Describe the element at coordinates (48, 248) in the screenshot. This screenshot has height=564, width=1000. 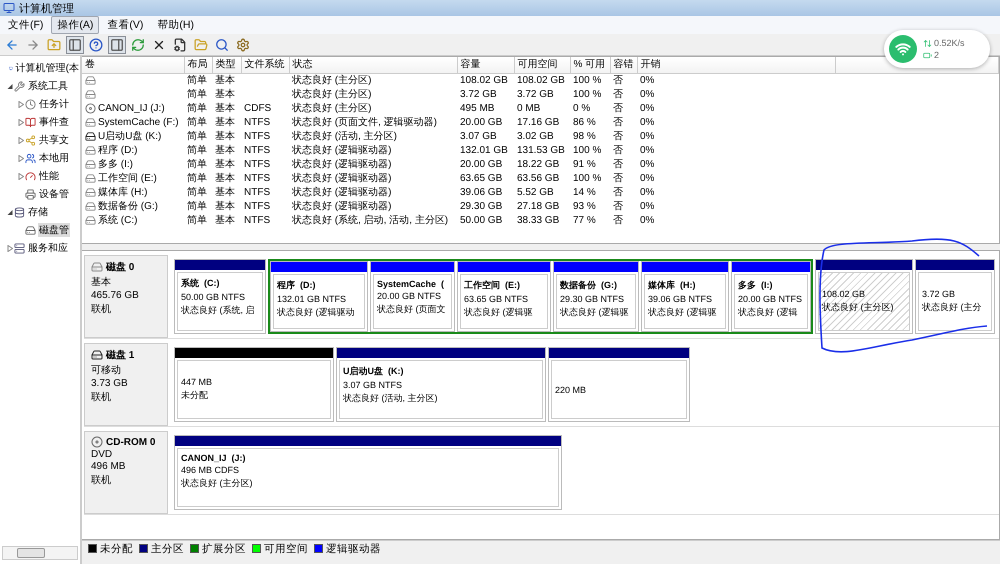
I see `tree-item: 服务和应` at that location.